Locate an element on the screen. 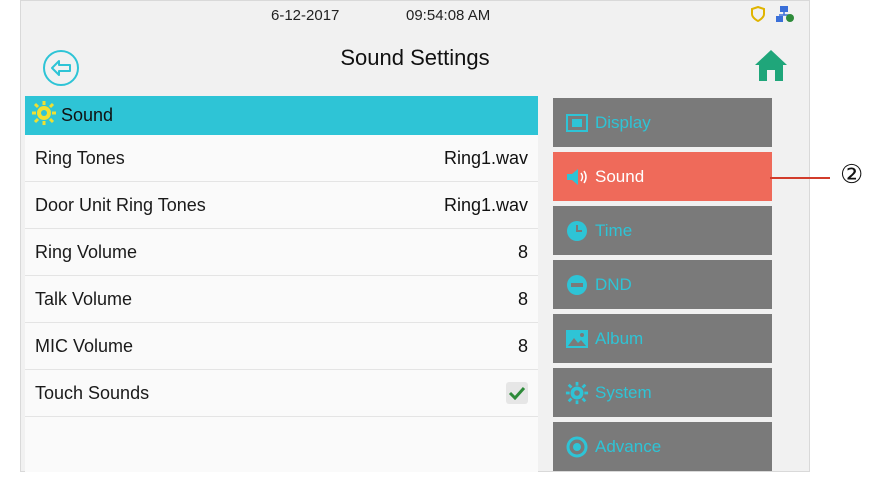 The width and height of the screenshot is (885, 479). display-icon is located at coordinates (577, 123).